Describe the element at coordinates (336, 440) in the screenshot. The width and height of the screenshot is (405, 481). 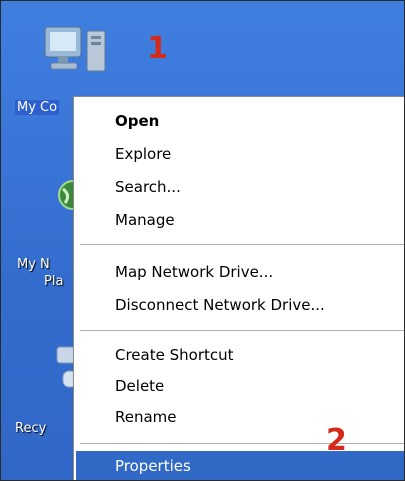
I see `step-2-marker: 2` at that location.